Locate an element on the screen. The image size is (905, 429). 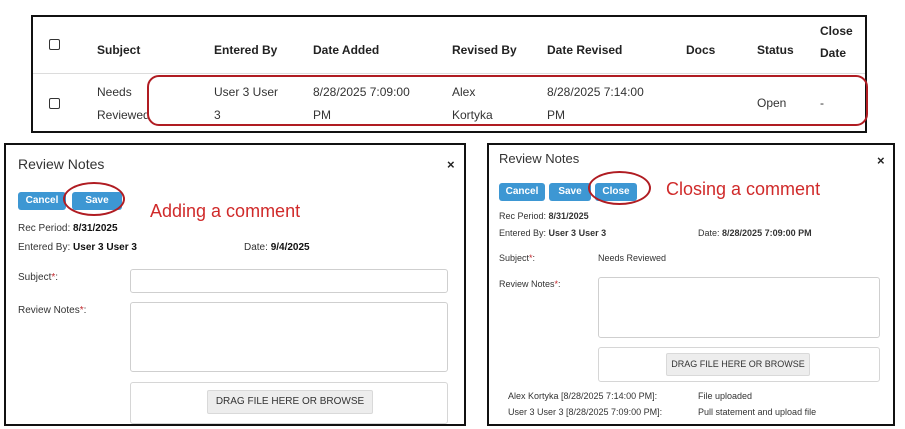
col-docs: Docs is located at coordinates (700, 50).